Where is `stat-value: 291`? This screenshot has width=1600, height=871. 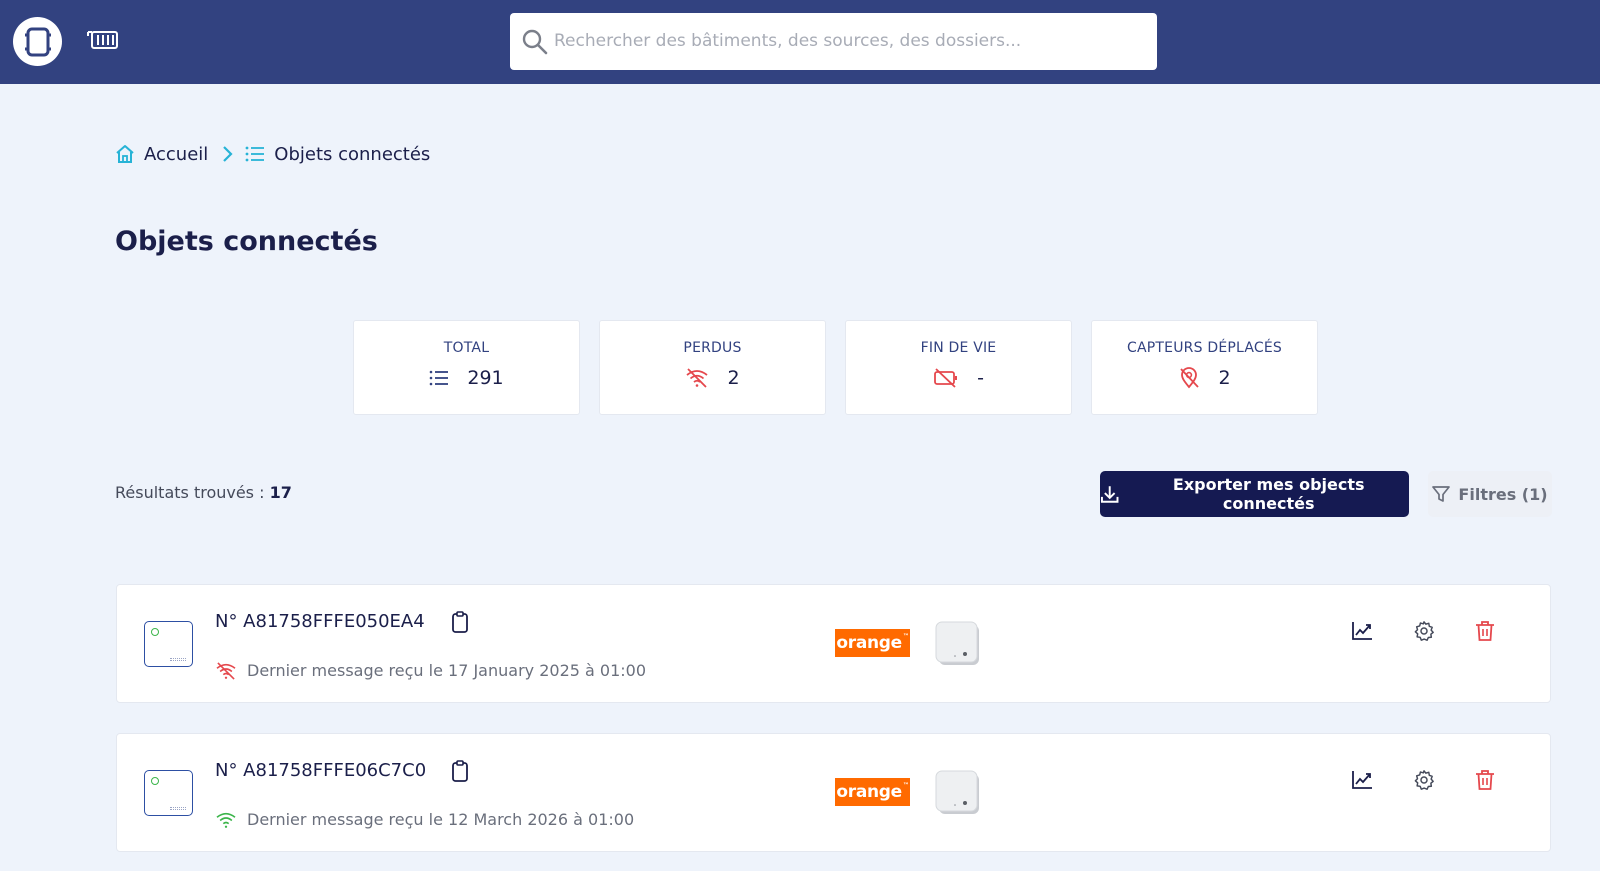 stat-value: 291 is located at coordinates (485, 378).